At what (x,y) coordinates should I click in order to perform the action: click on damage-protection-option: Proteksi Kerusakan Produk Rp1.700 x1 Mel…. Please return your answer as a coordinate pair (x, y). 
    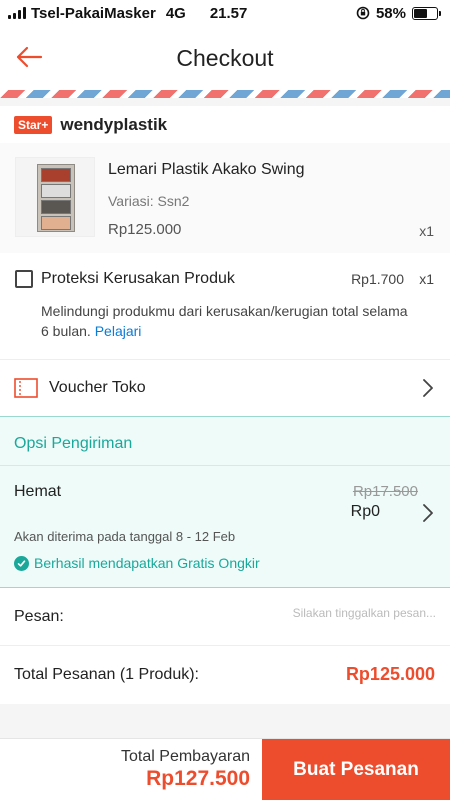
    Looking at the image, I should click on (225, 306).